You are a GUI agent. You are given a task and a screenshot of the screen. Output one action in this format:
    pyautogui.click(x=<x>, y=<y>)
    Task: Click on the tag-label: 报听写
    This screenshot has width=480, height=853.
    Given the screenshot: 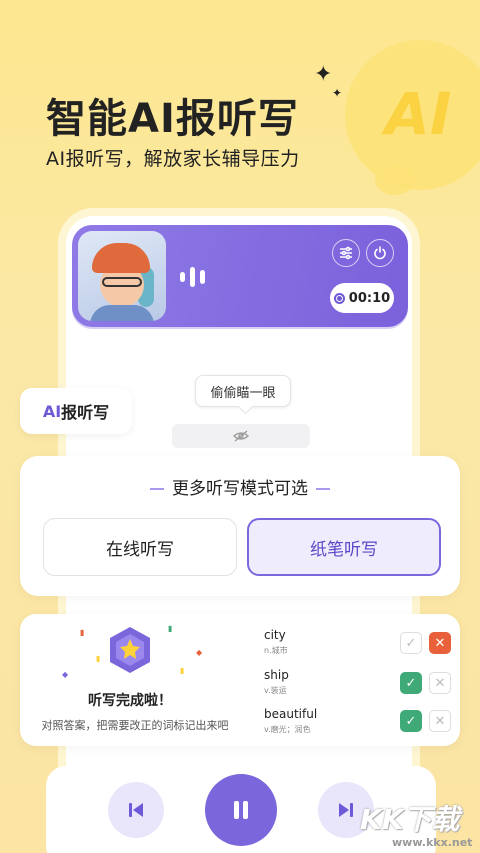 What is the action you would take?
    pyautogui.click(x=85, y=412)
    